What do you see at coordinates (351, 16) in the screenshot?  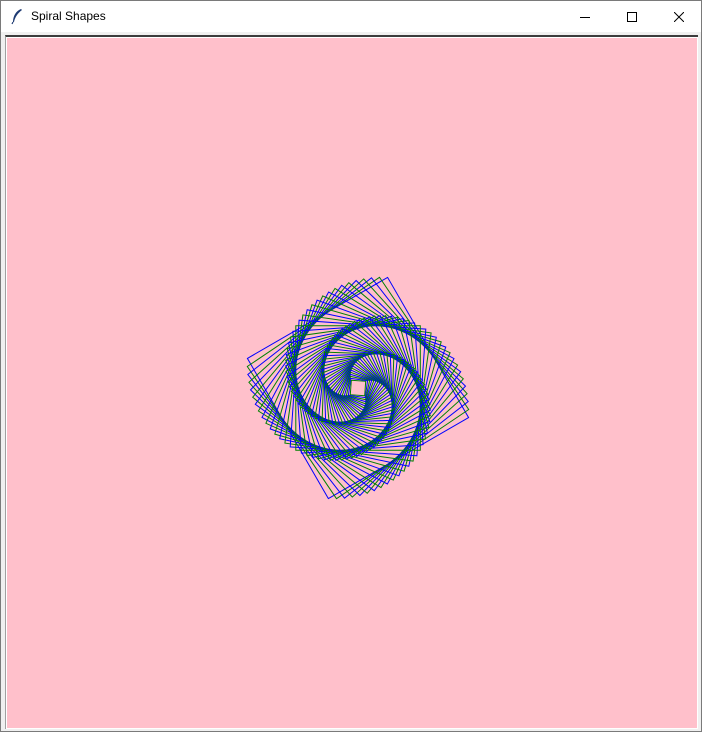 I see `title-bar: Spiral Shapes` at bounding box center [351, 16].